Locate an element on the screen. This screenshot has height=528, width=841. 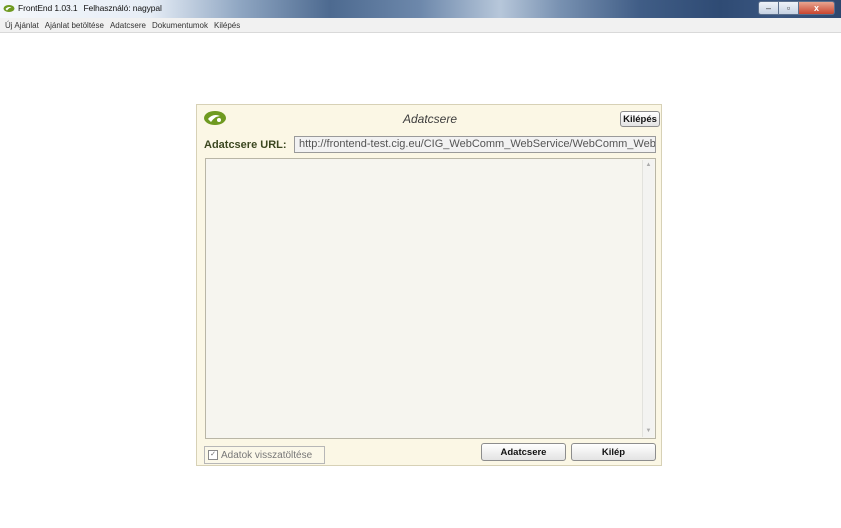
app-logo-icon is located at coordinates (9, 8).